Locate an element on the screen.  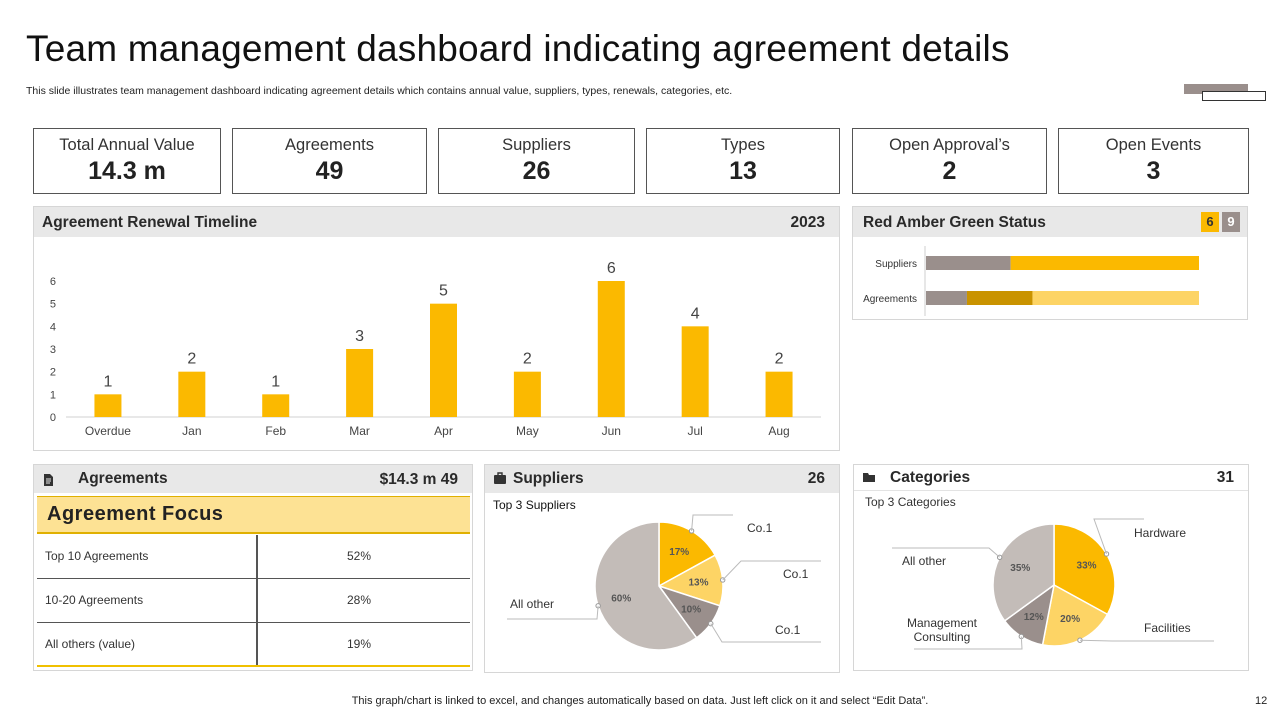
kpi-label: Types is located at coordinates (743, 145).